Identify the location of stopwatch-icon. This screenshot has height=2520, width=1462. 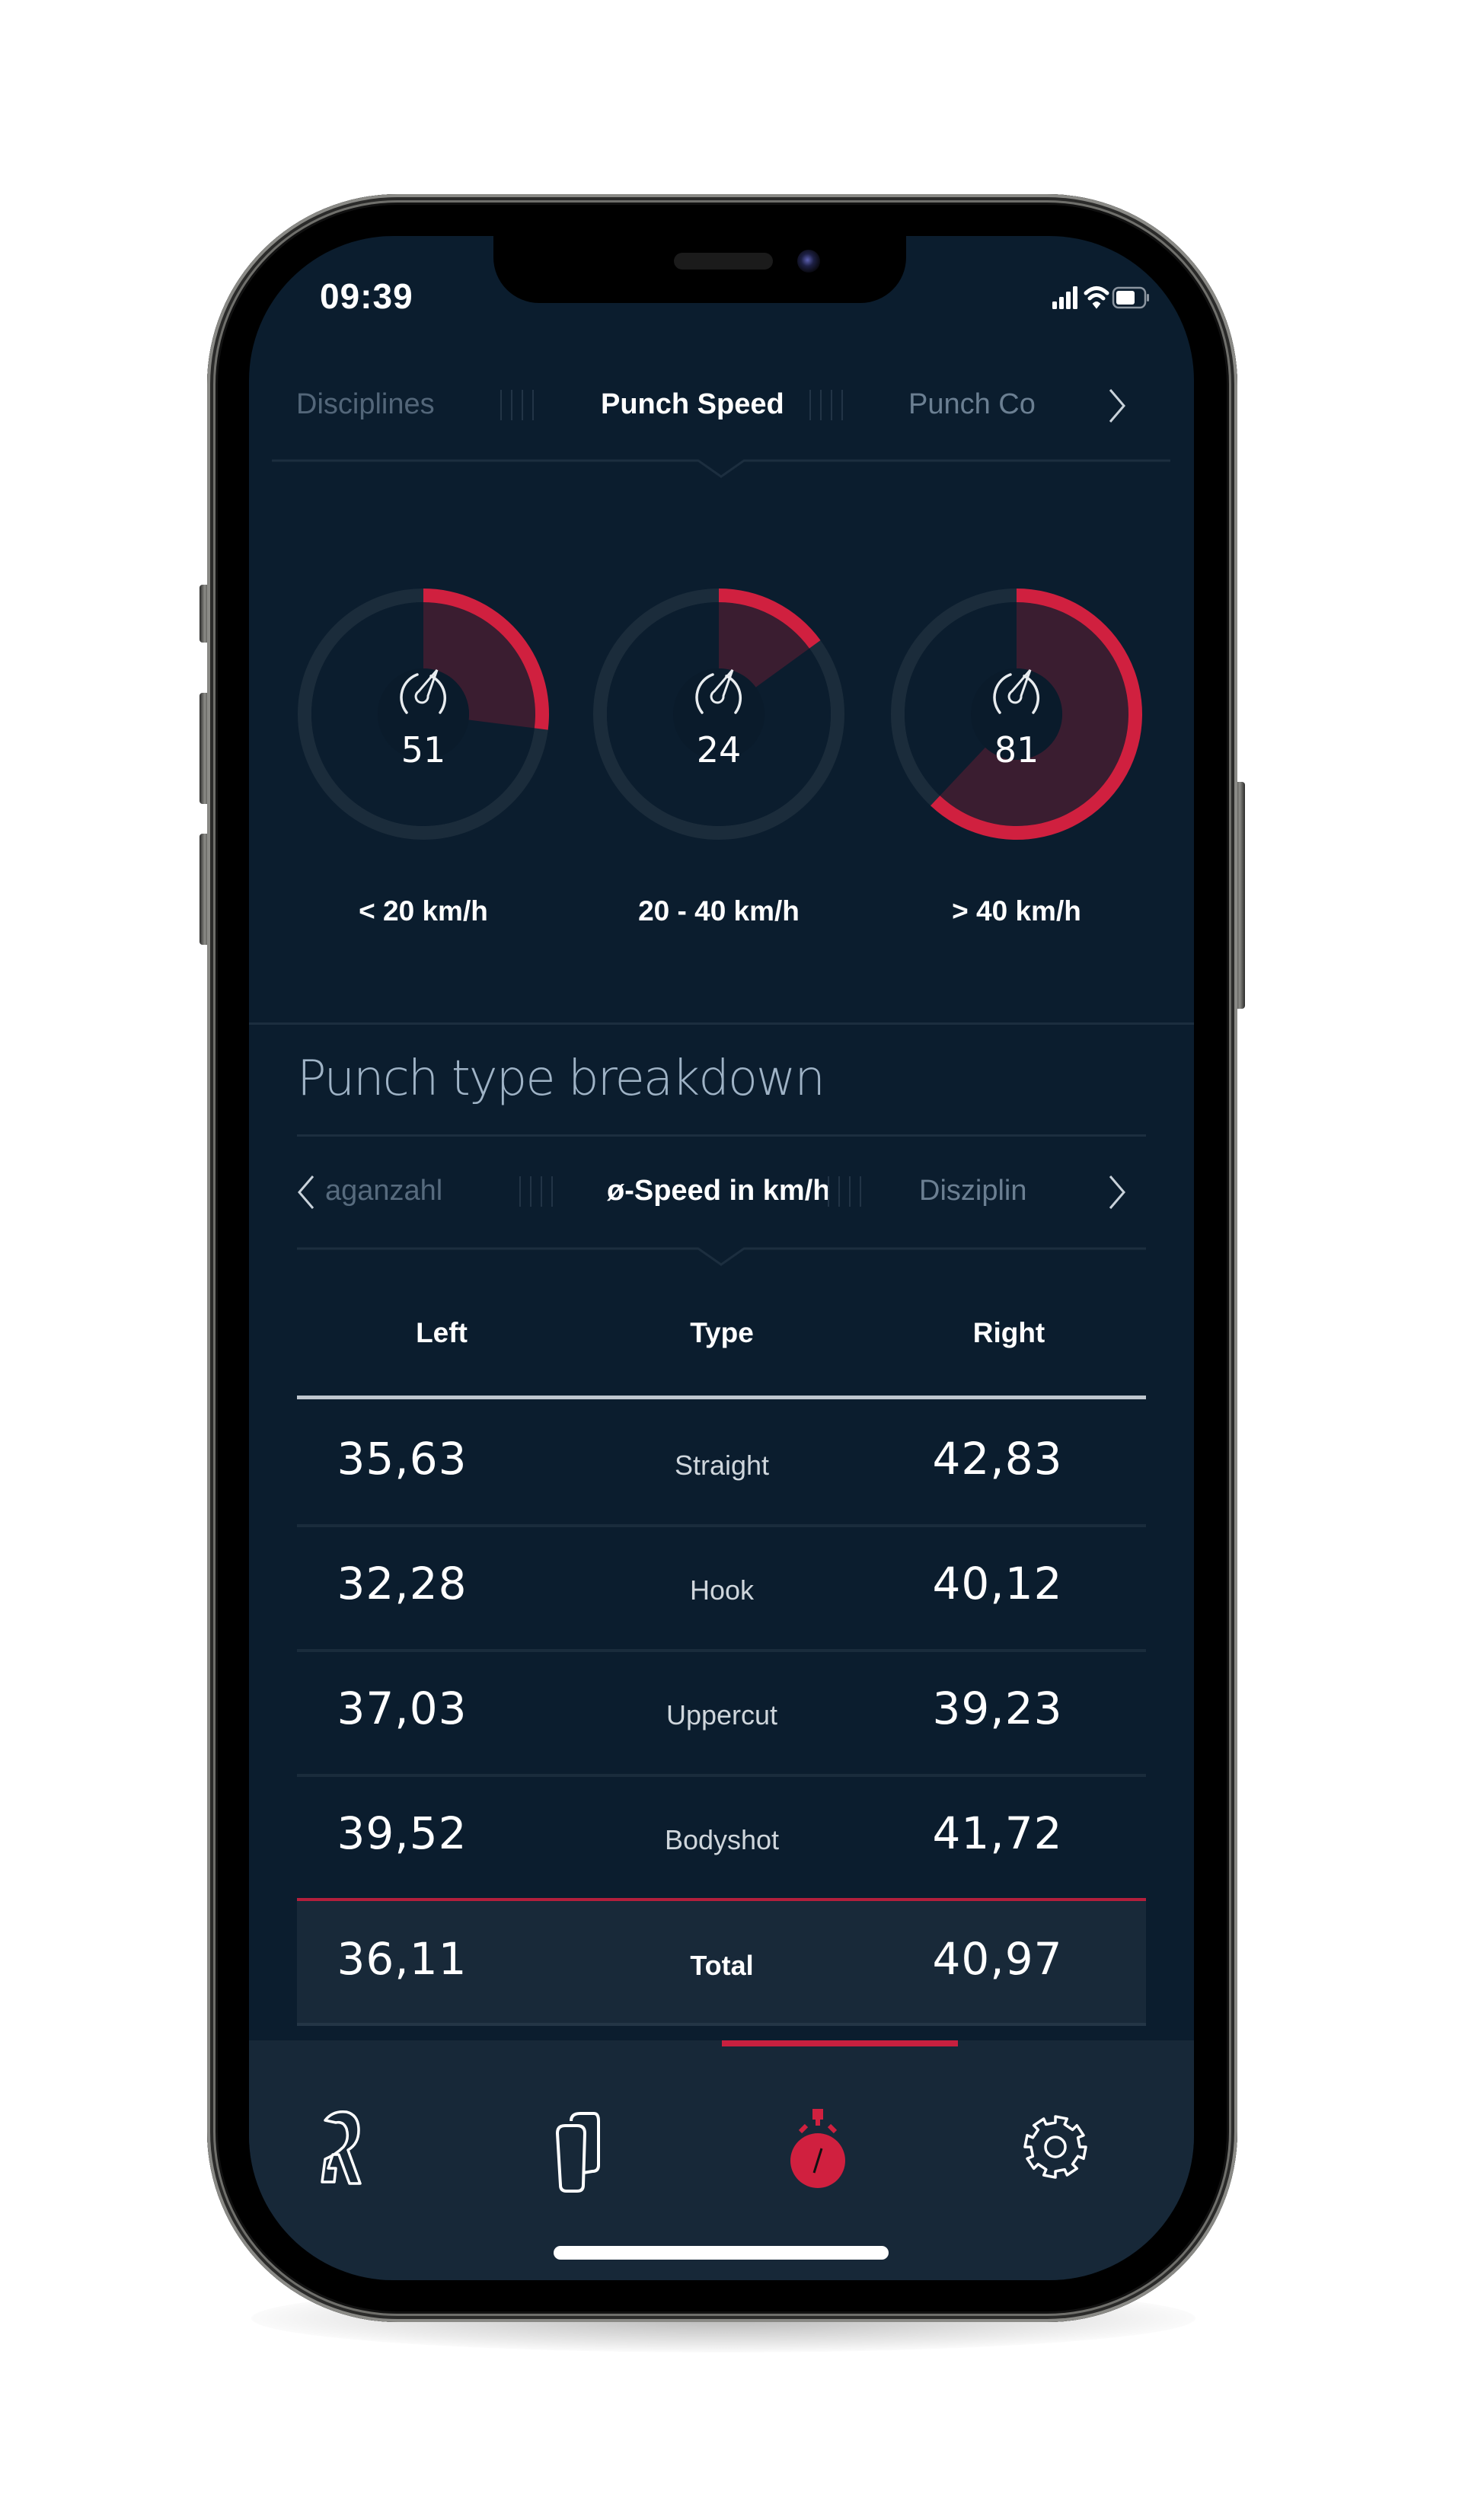
(817, 2148).